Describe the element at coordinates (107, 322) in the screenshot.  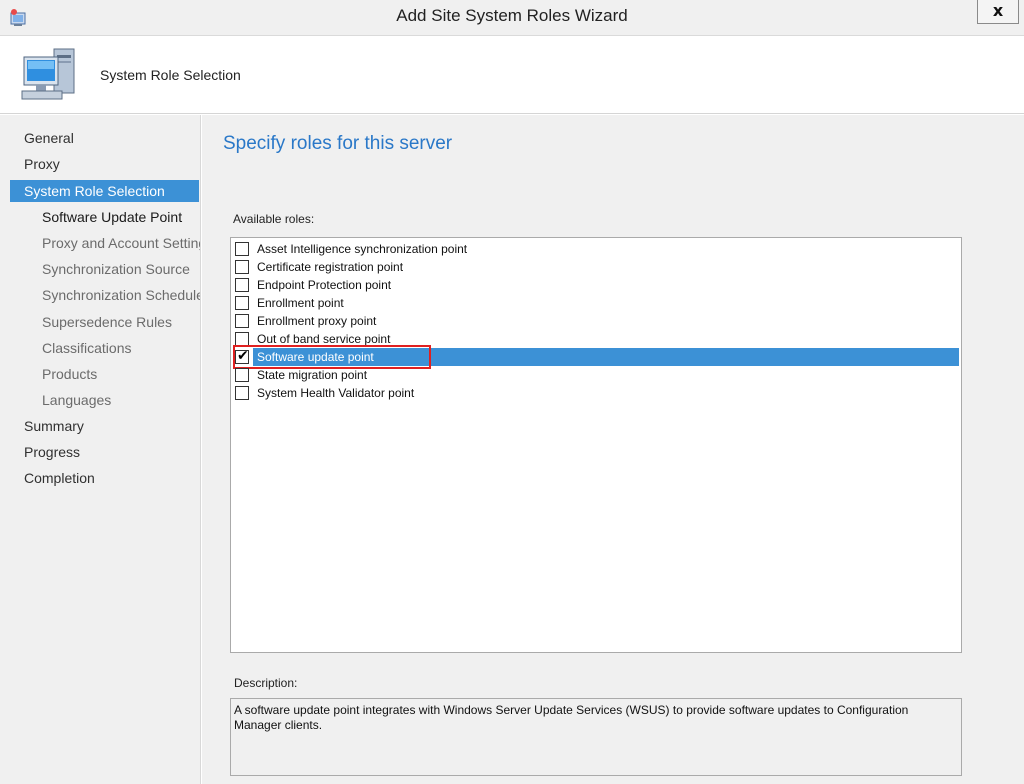
I see `nav-item-supersedence-rules: Supersedence Rules` at that location.